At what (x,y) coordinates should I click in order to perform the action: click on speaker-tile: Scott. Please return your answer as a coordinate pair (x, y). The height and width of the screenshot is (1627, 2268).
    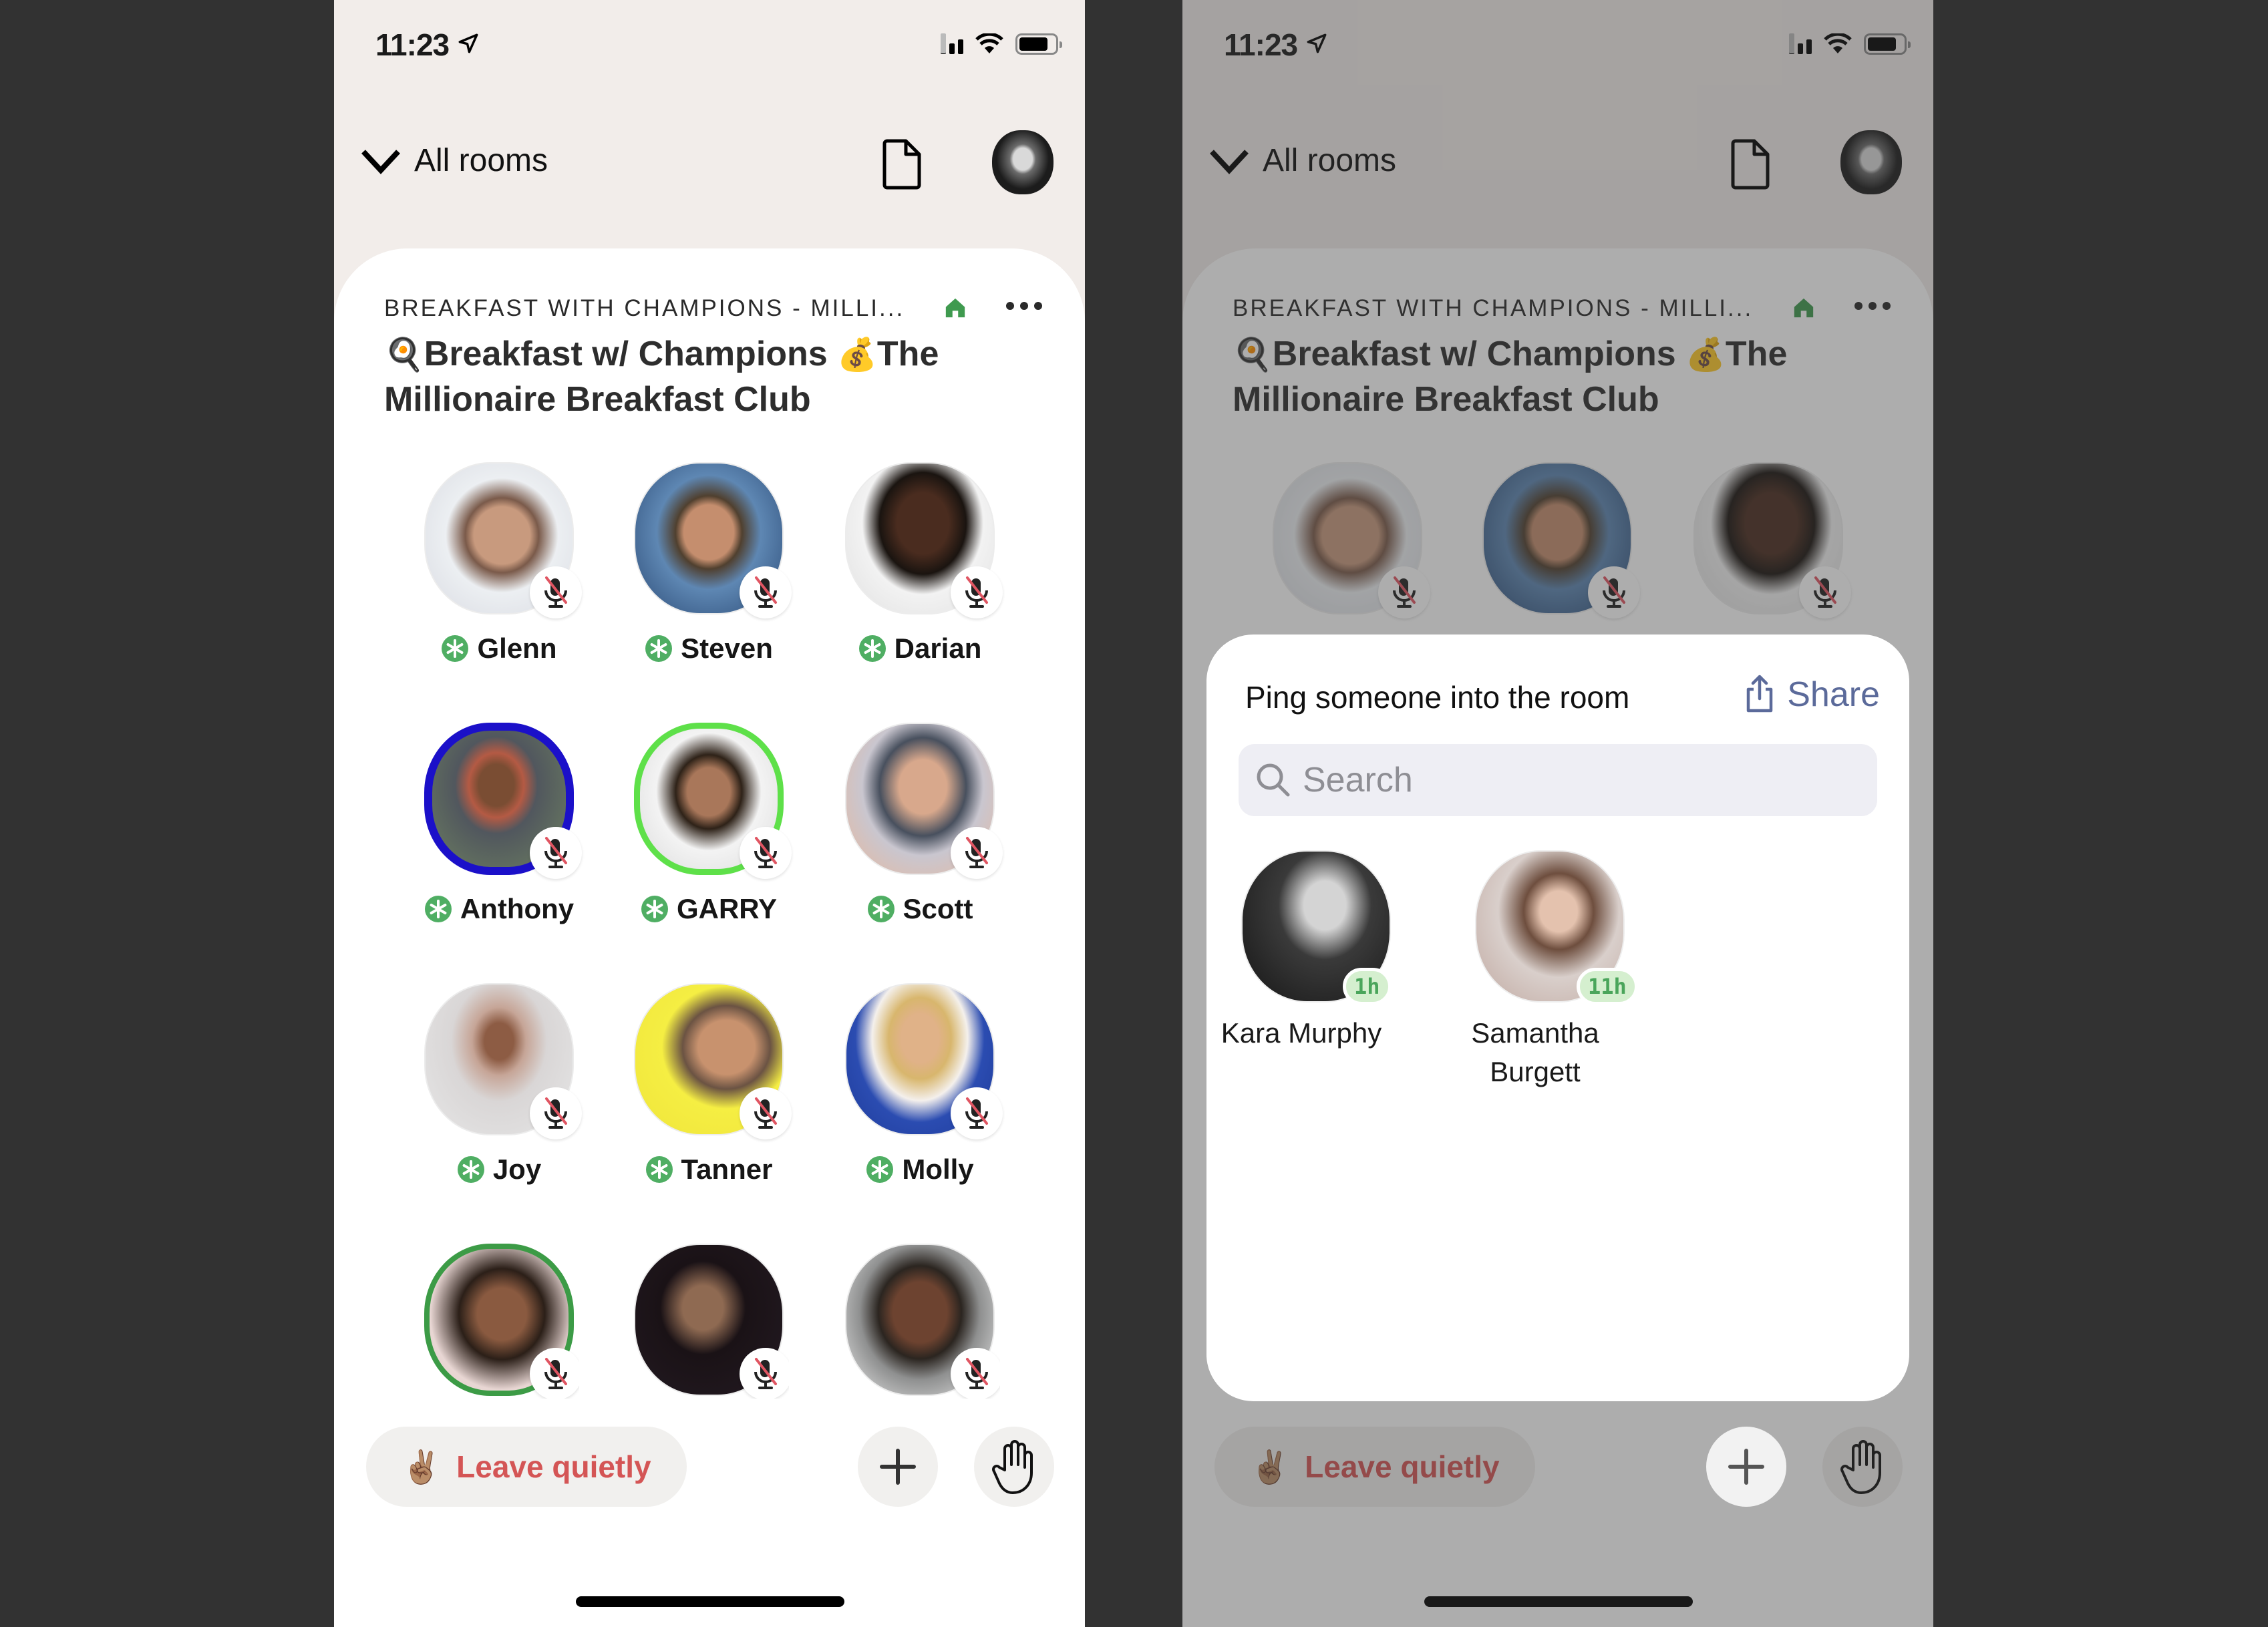
    Looking at the image, I should click on (921, 833).